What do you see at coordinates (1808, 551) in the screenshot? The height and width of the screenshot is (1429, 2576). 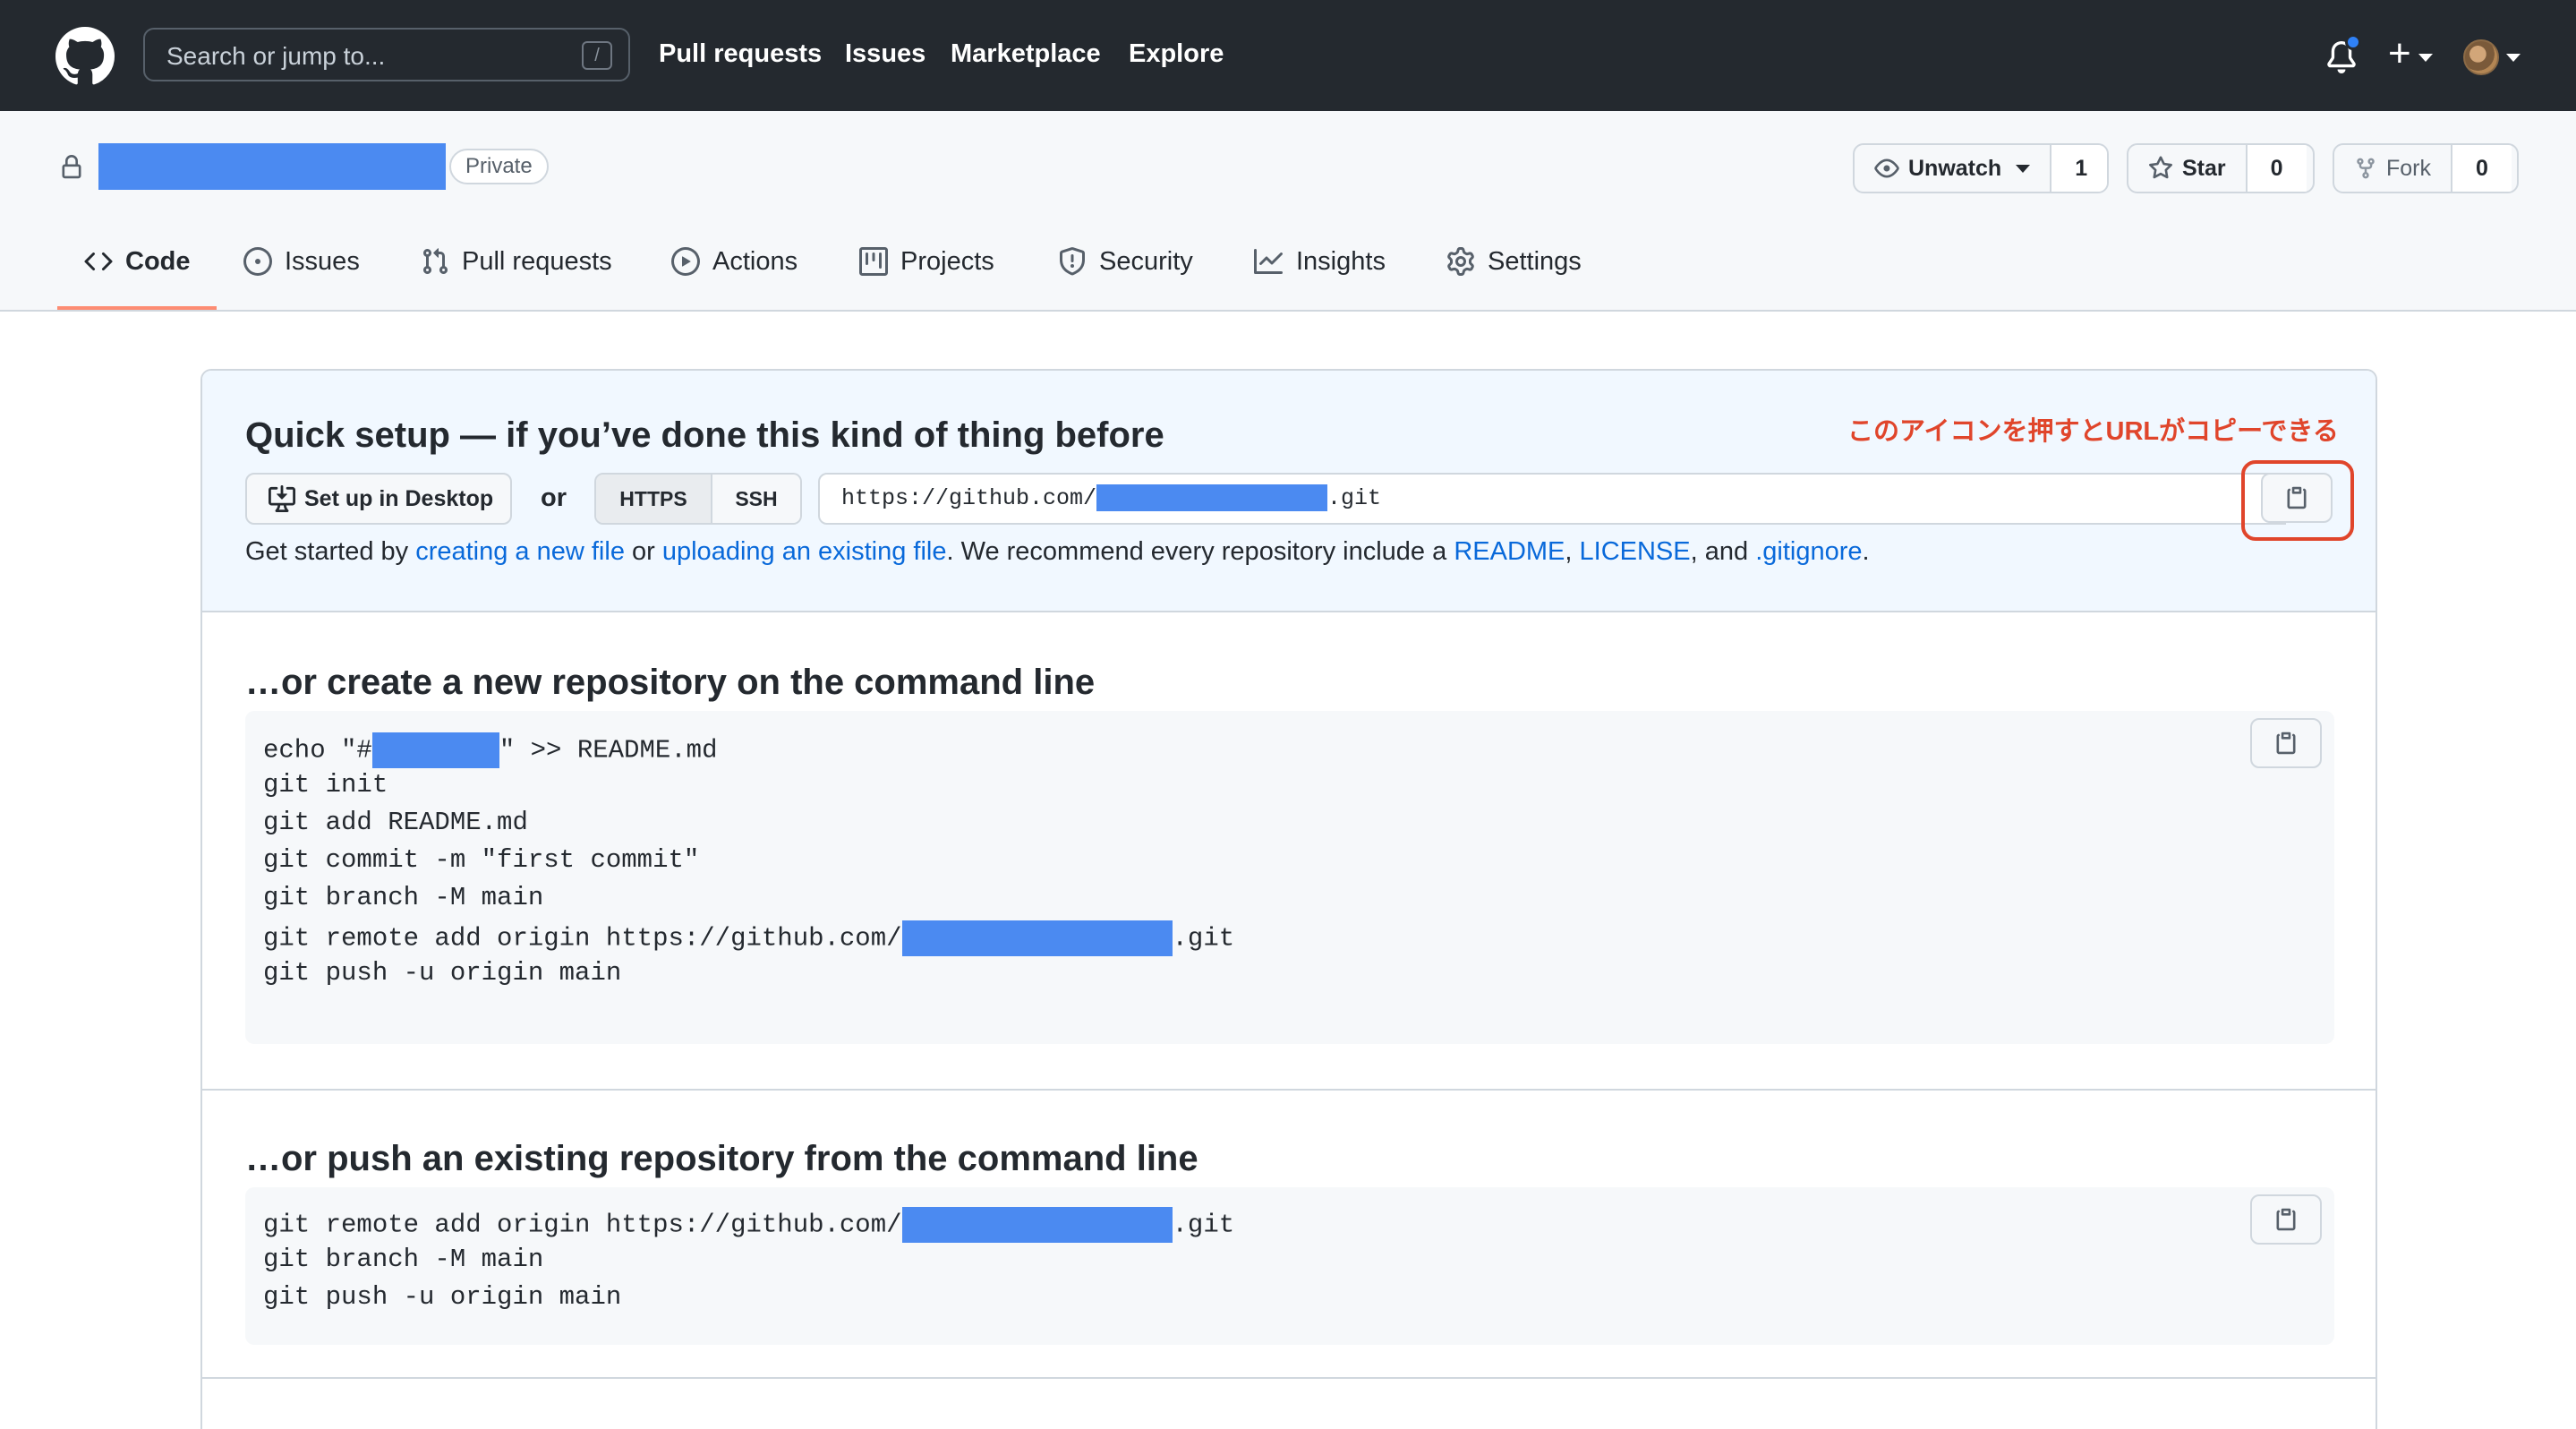 I see `gitignore-link: .gitignore` at bounding box center [1808, 551].